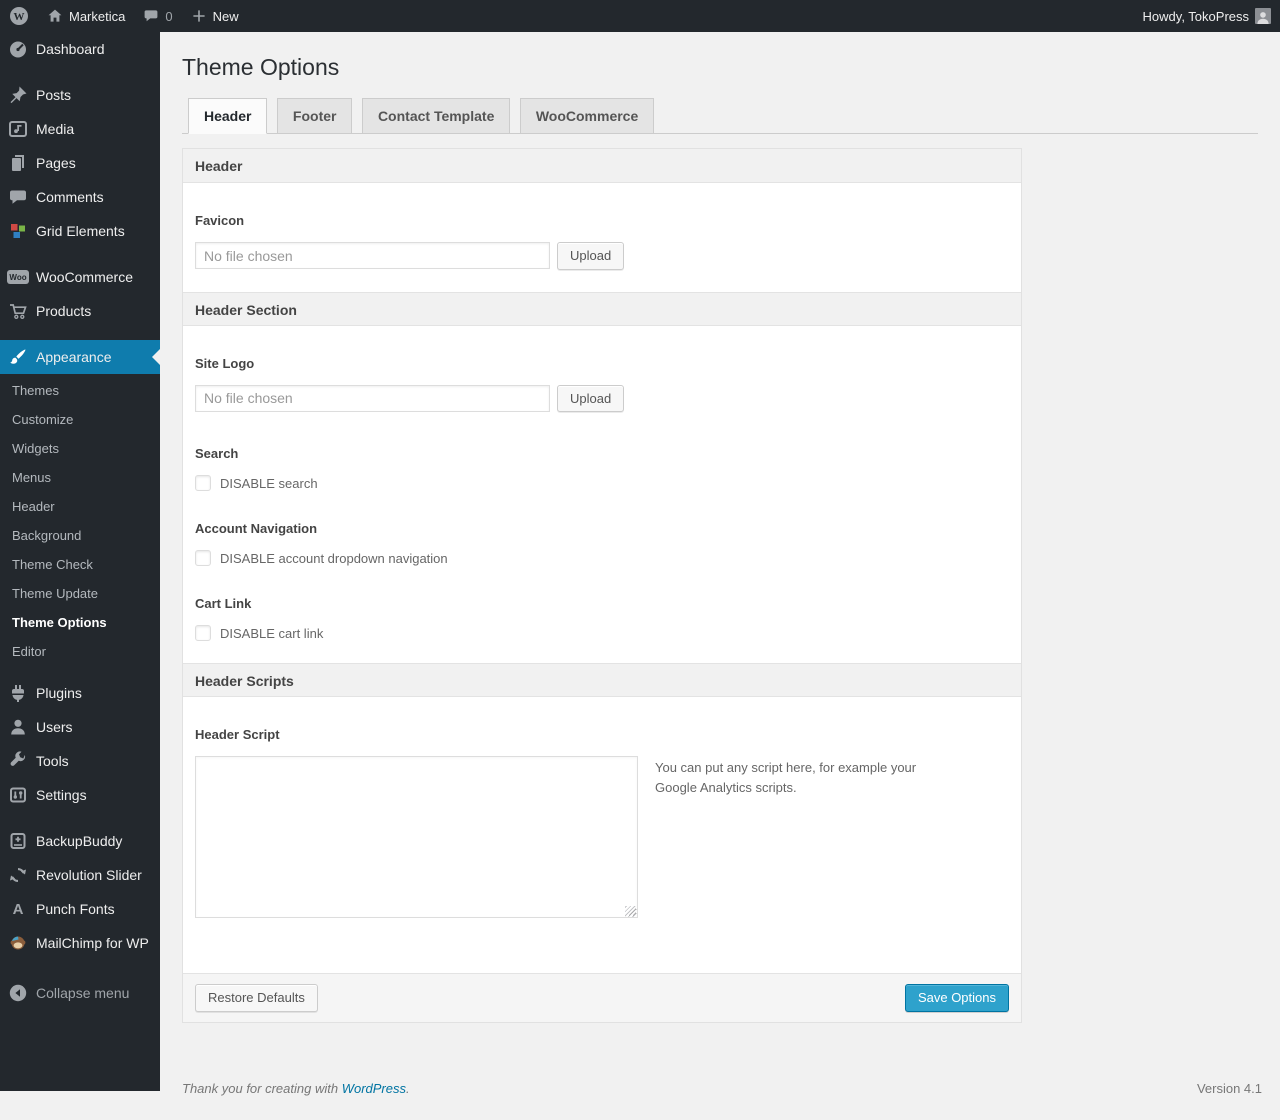  I want to click on section-header: Header, so click(602, 166).